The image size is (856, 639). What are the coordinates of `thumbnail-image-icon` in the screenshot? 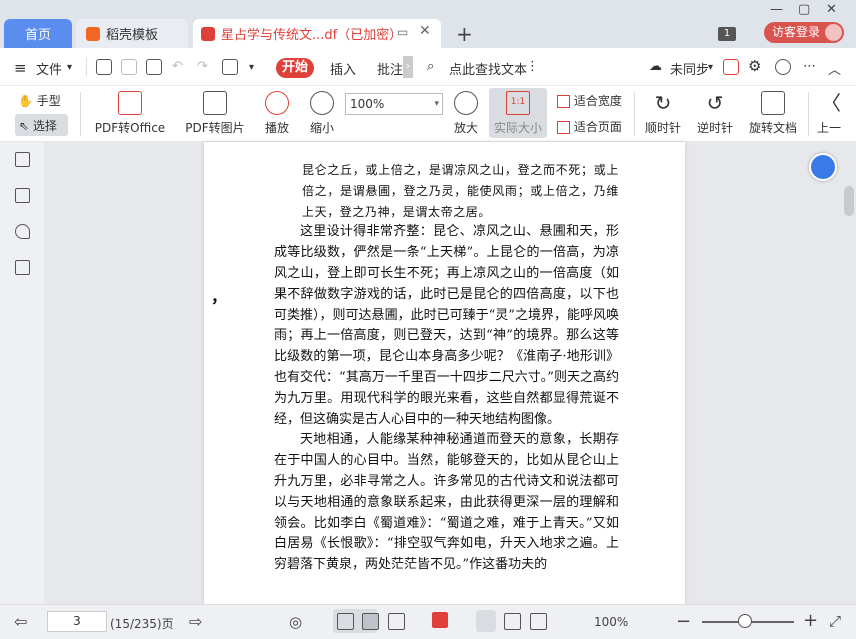 It's located at (22, 195).